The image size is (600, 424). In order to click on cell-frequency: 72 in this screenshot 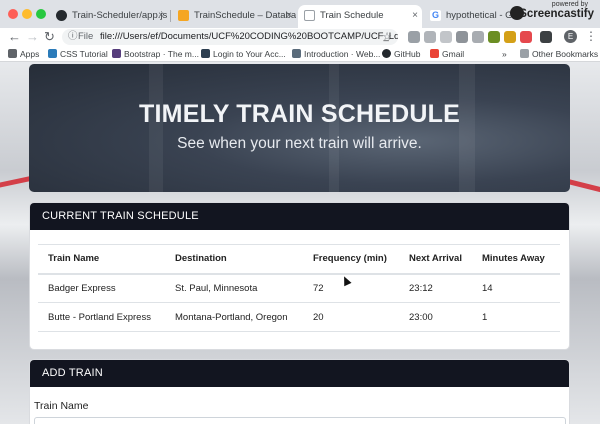, I will do `click(351, 288)`.